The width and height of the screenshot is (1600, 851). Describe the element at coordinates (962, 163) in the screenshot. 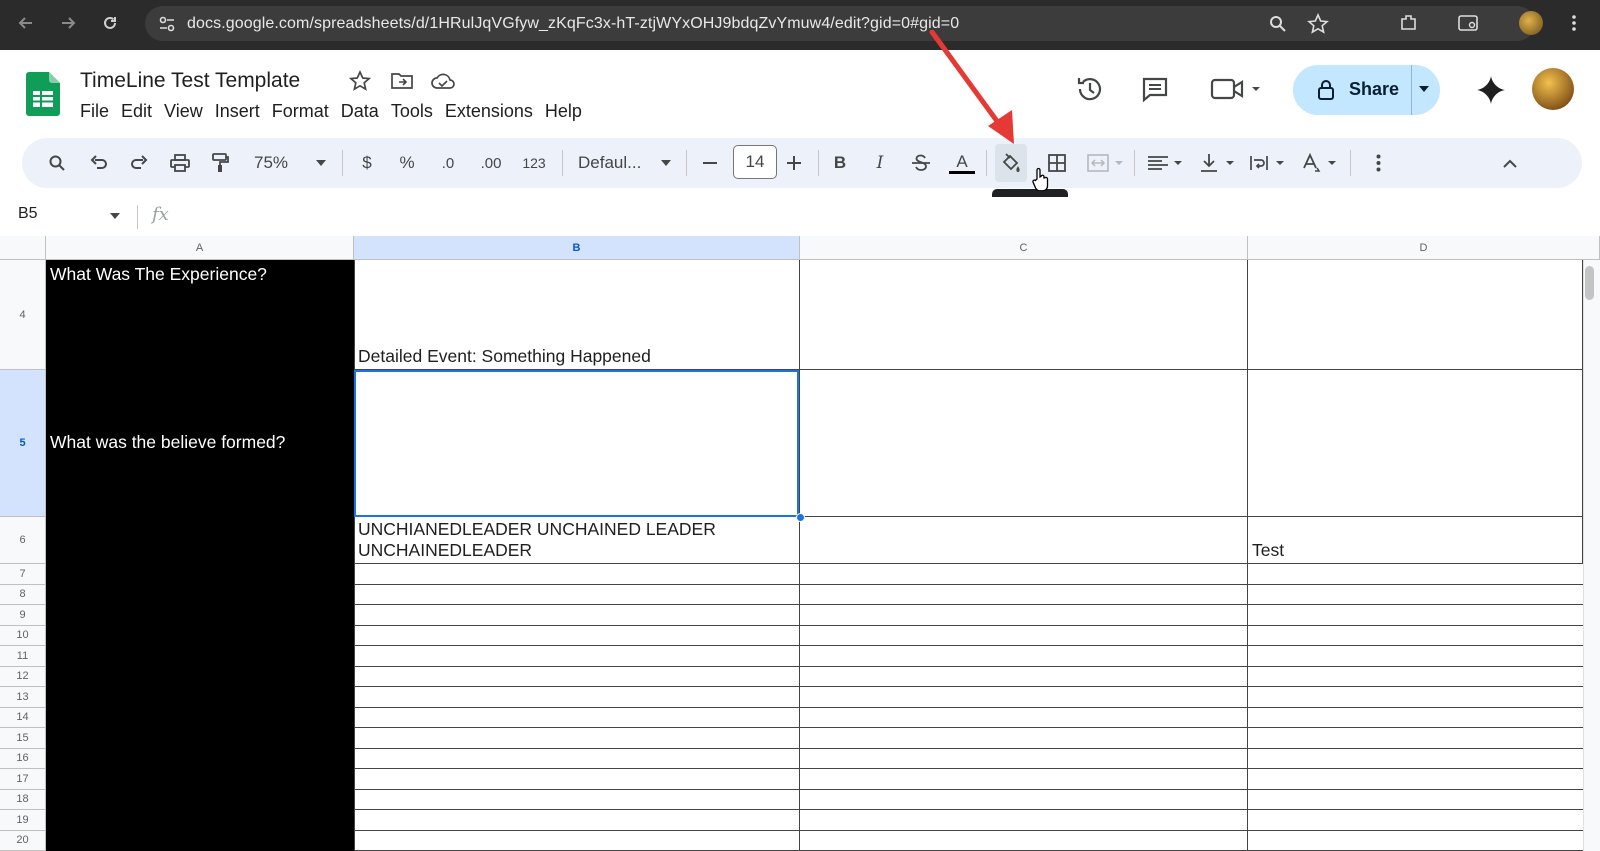

I see `text-color-button: A` at that location.